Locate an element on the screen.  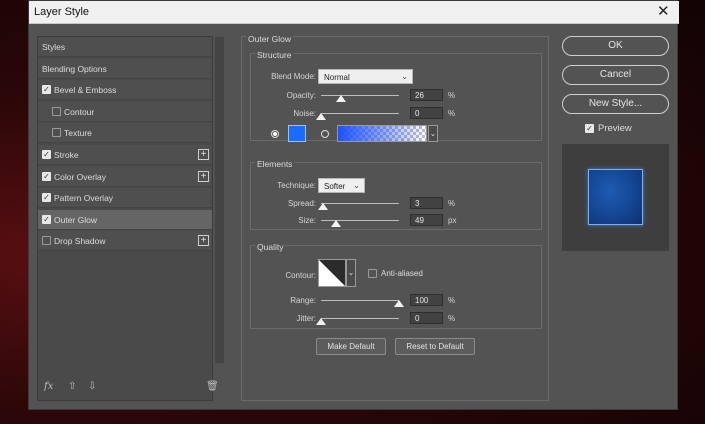
jitter-label: Jitter: is located at coordinates (306, 318).